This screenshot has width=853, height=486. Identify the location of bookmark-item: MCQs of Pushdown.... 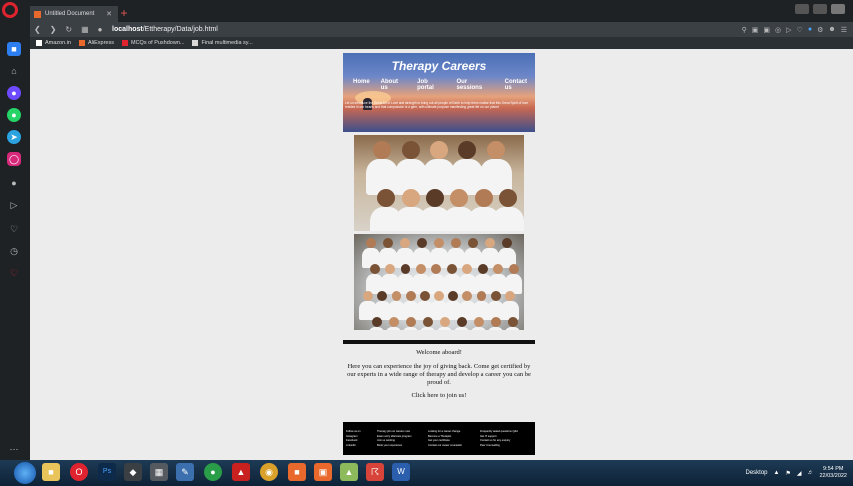
(153, 43).